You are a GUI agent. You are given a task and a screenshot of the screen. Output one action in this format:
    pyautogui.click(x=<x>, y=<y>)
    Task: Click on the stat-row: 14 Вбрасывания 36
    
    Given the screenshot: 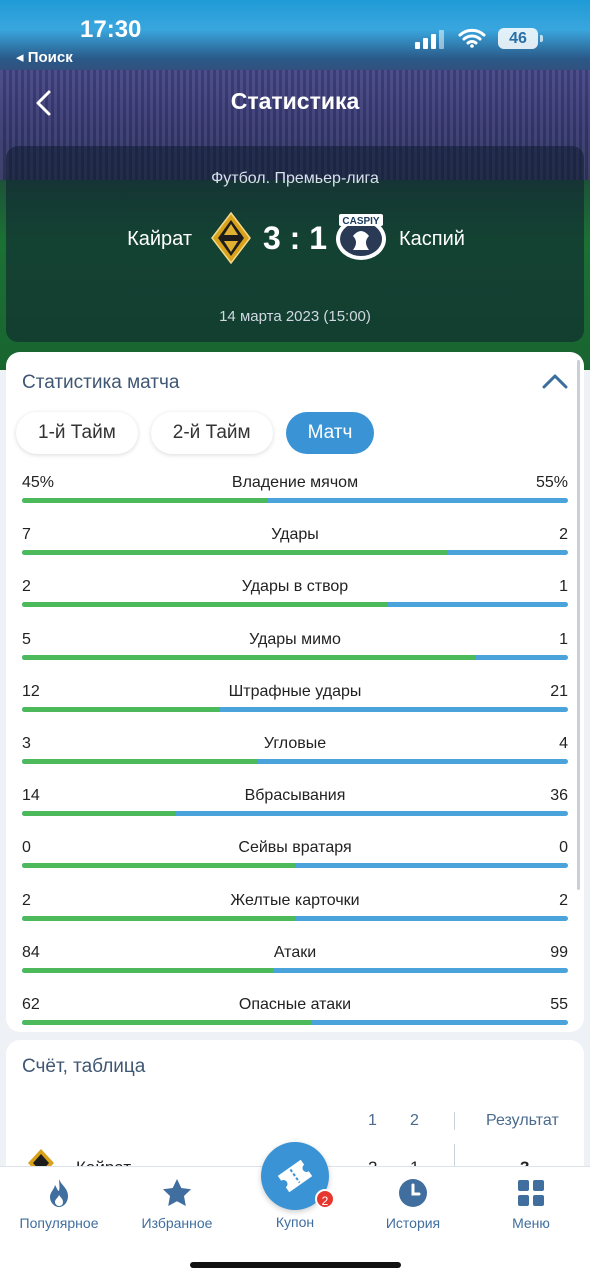 What is the action you would take?
    pyautogui.click(x=295, y=813)
    